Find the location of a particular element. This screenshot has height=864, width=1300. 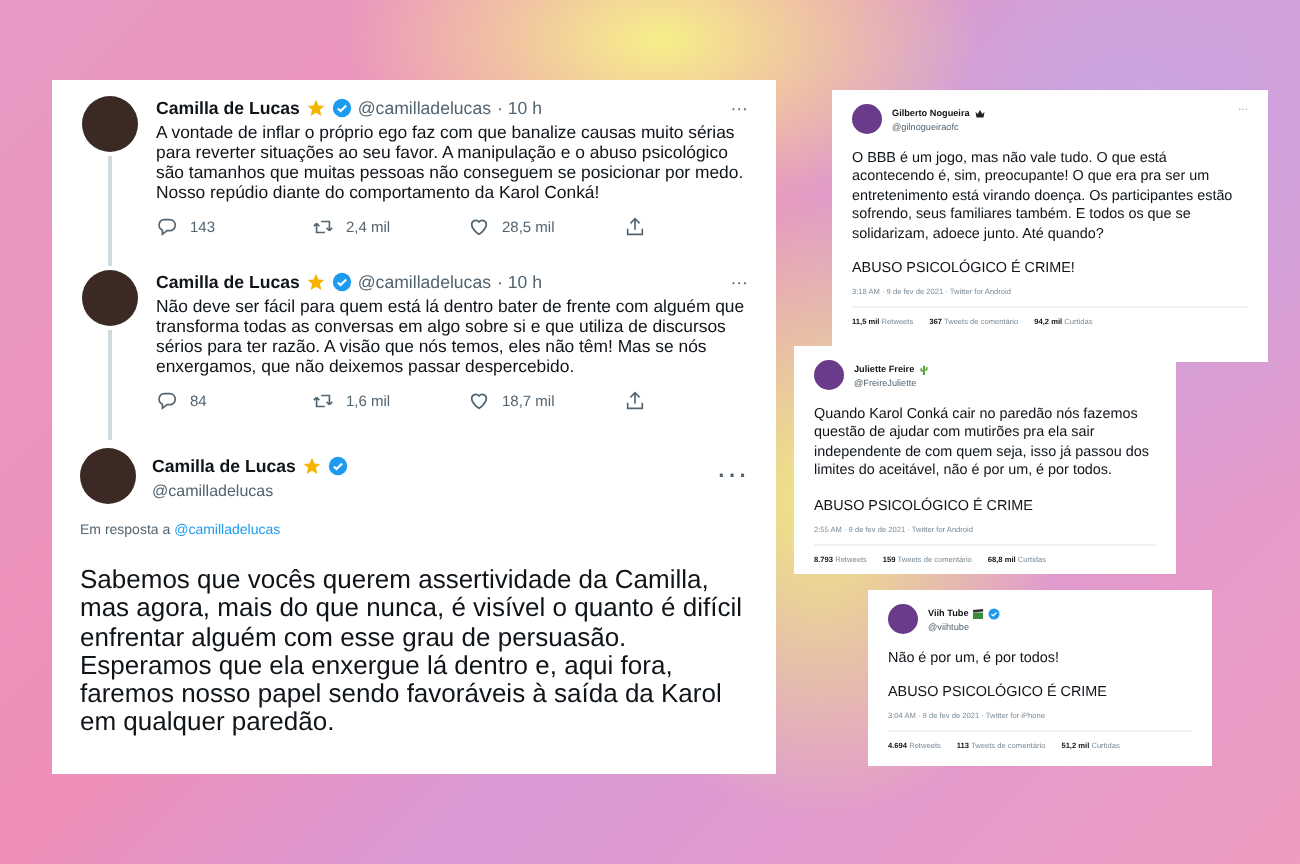

tweet-text: Não deve ser fácil para quem está lá dentro bater de frente com alguém que transforma todas as conversas em algo sobre si e que utiliza de discursos sérios para ter razão. A visão que nós temos, eles não têm! Mas se nós enxergamos, que não deixemos passar despercebido. is located at coordinates (451, 336).